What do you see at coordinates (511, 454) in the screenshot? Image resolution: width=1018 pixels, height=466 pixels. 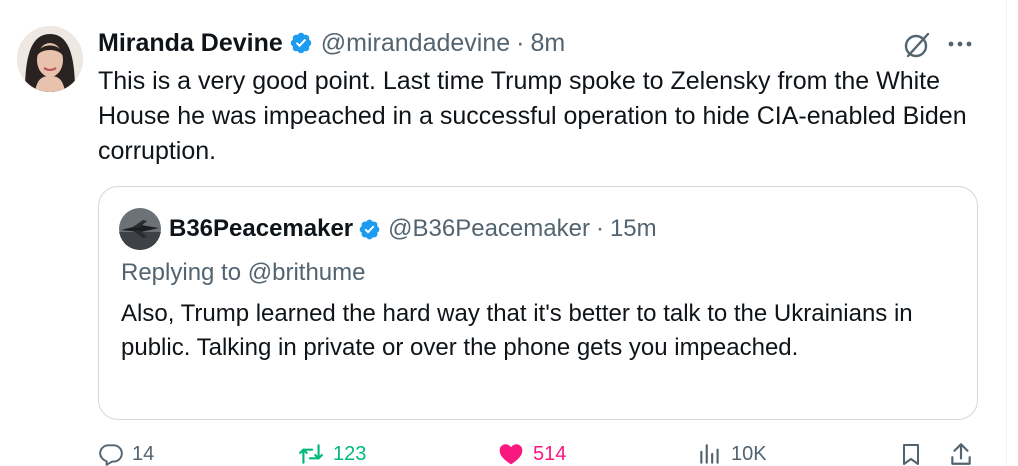 I see `heart-icon` at bounding box center [511, 454].